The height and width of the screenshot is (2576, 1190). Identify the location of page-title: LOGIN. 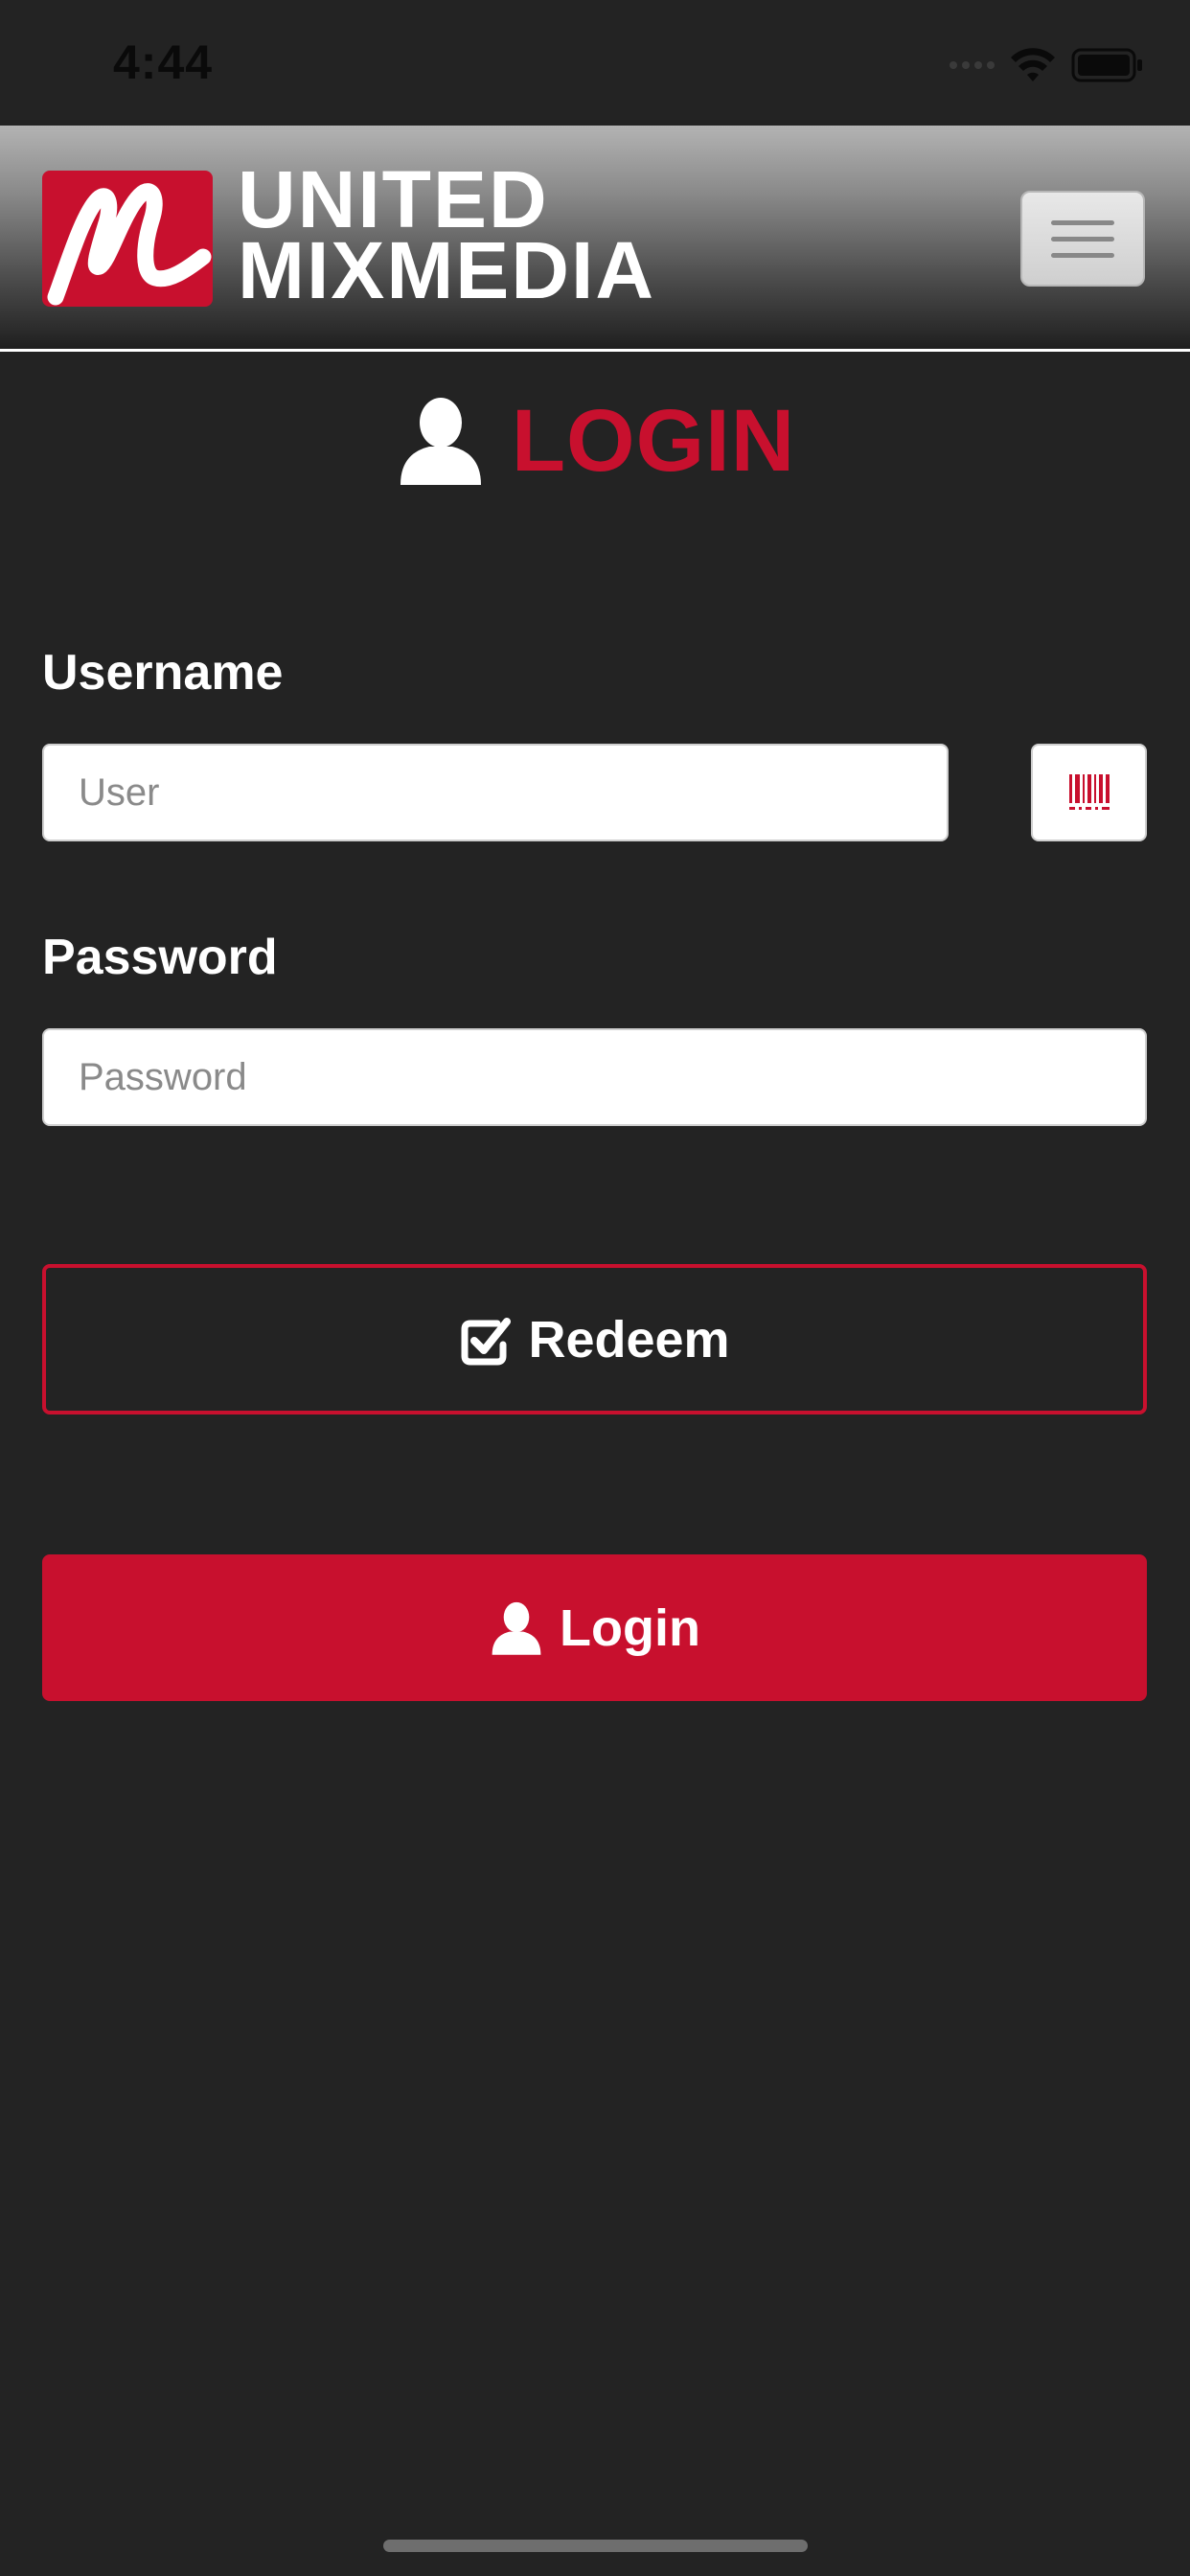
(595, 440).